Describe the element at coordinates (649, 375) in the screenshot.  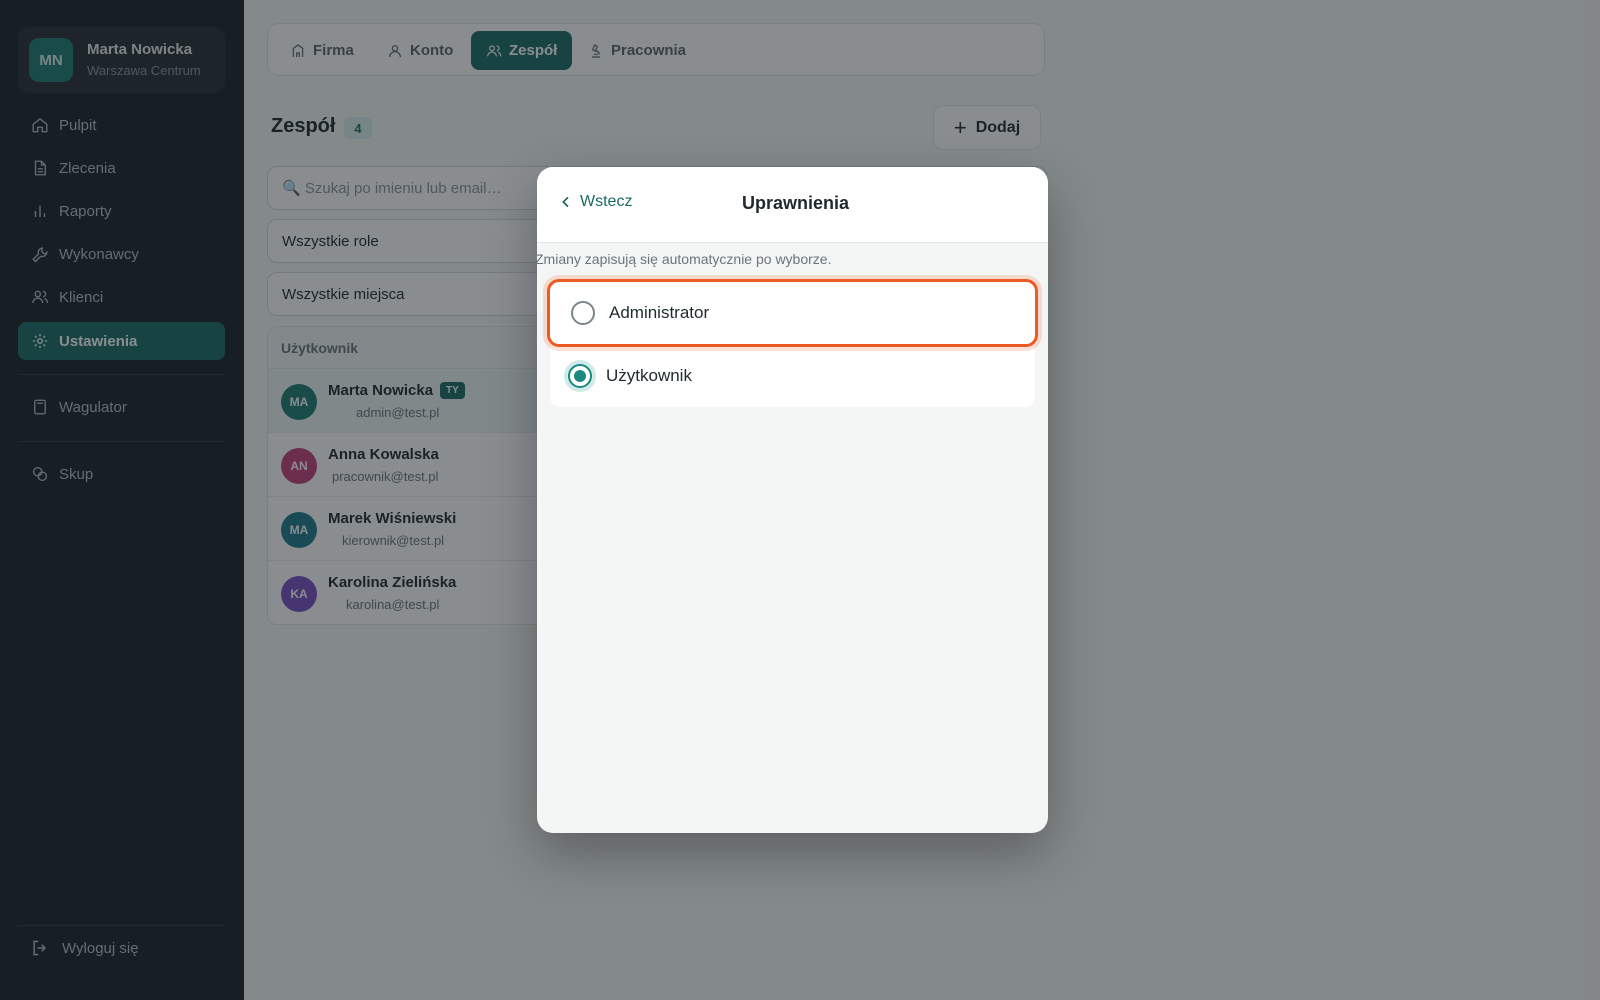
I see `option-label: Użytkownik` at that location.